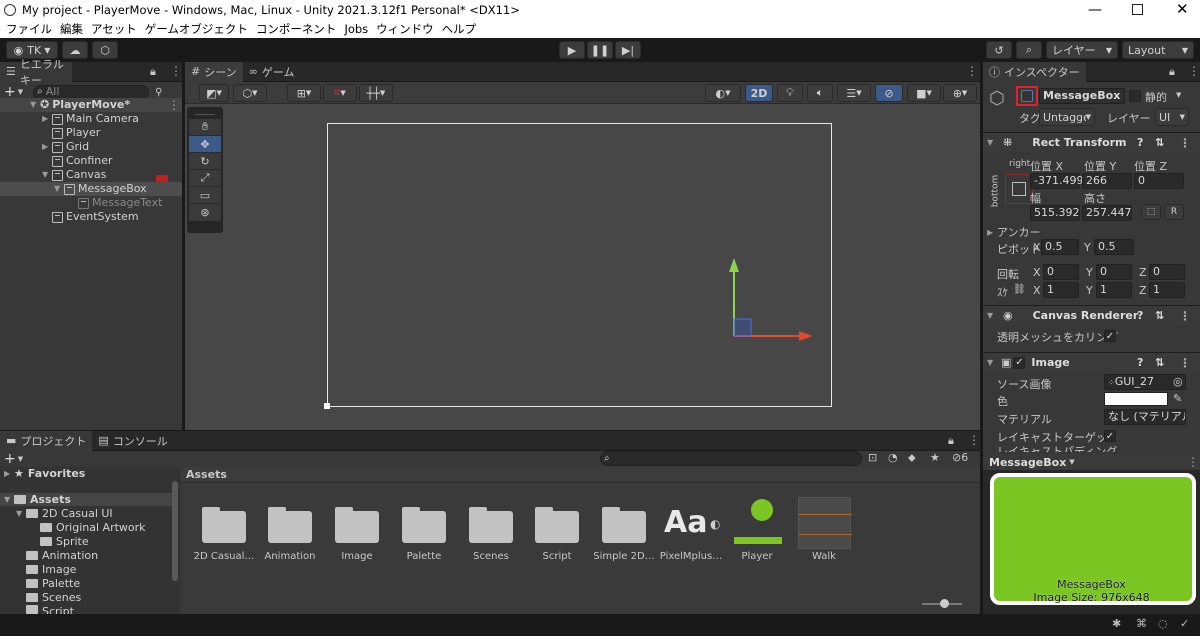  I want to click on minimize-button: —, so click(1095, 10).